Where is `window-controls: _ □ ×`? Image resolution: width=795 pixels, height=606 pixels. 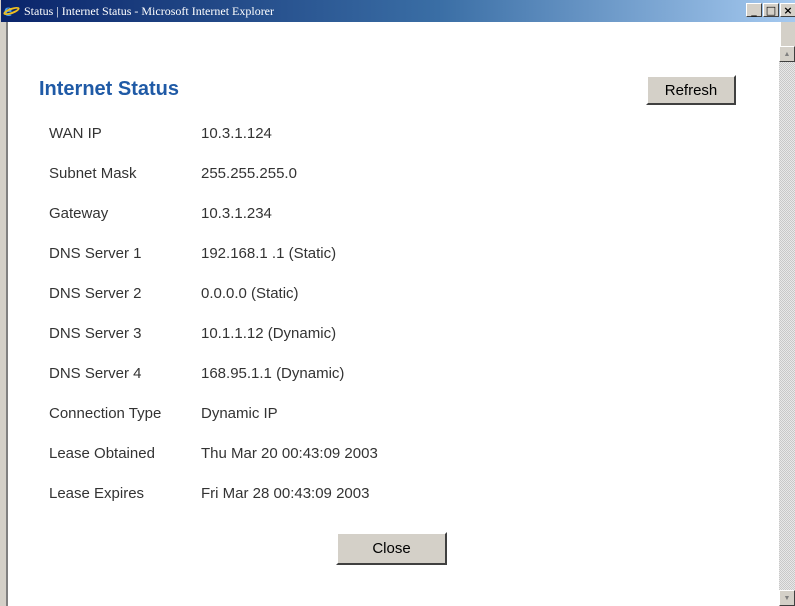 window-controls: _ □ × is located at coordinates (770, 10).